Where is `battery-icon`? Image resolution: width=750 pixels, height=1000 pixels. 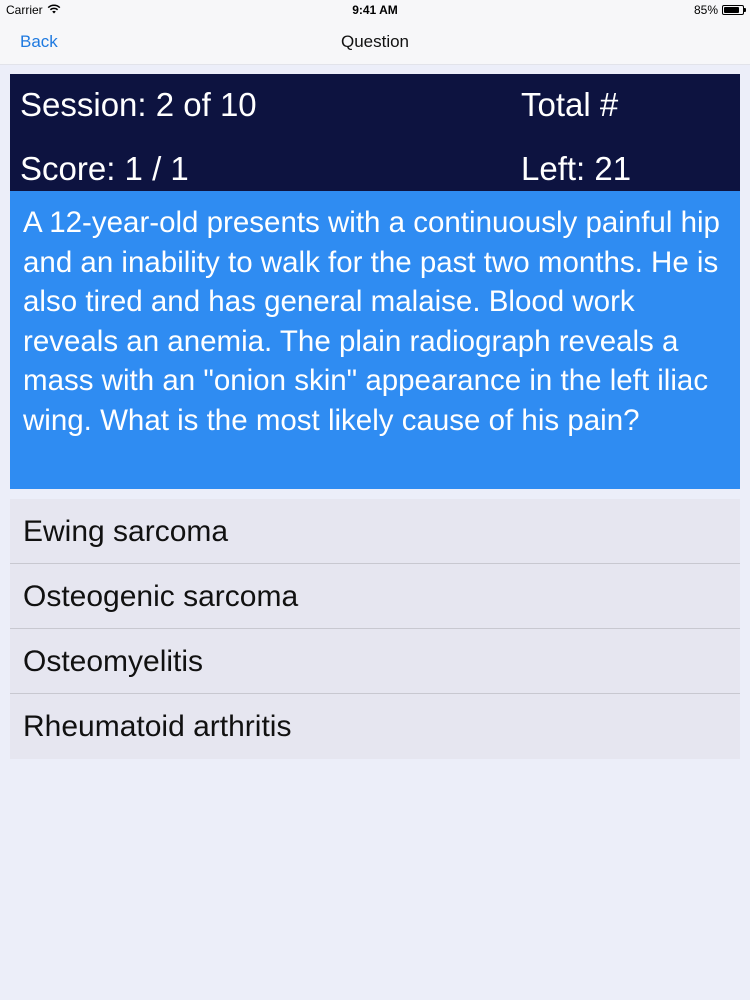
battery-icon is located at coordinates (734, 10).